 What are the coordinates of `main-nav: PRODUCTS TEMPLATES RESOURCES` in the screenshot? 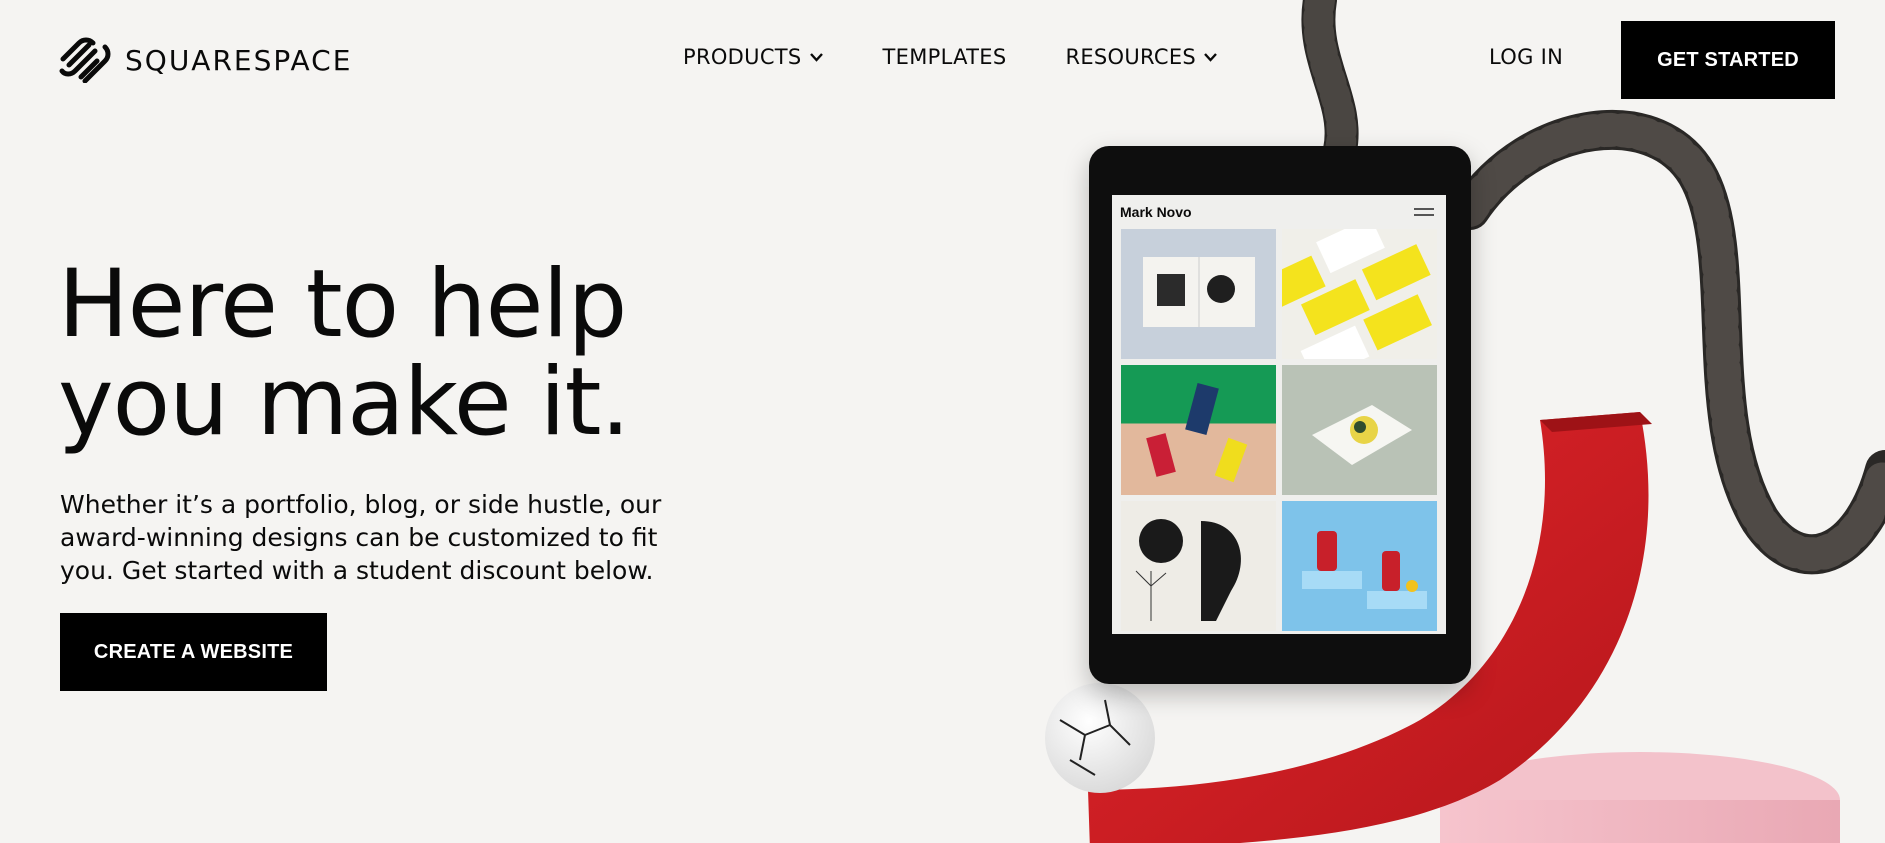 It's located at (980, 57).